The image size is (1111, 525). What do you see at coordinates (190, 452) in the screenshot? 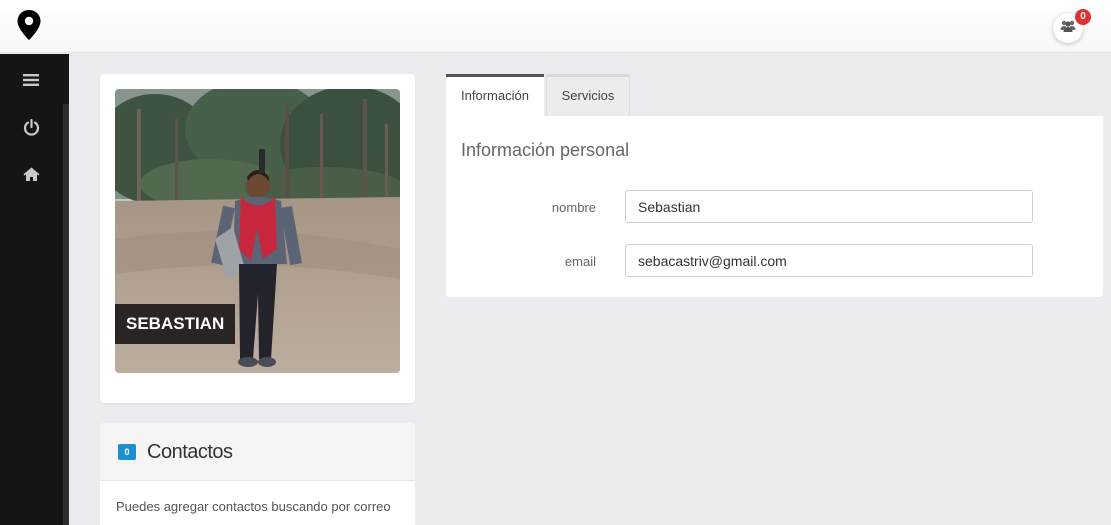
I see `contacts-title: Contactos` at bounding box center [190, 452].